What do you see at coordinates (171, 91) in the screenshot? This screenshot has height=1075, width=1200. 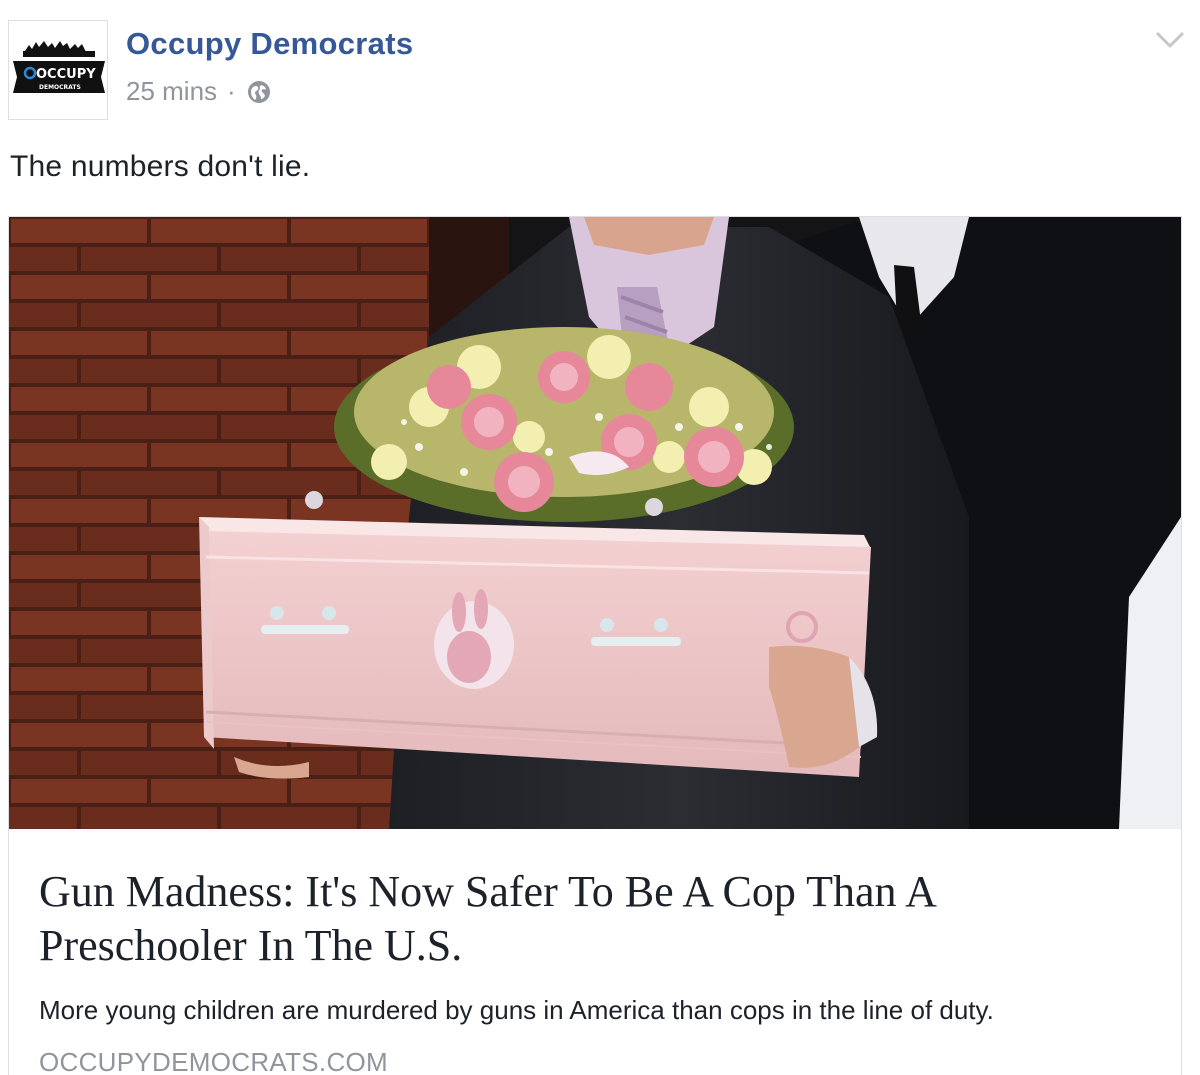 I see `post-timestamp: 25 mins` at bounding box center [171, 91].